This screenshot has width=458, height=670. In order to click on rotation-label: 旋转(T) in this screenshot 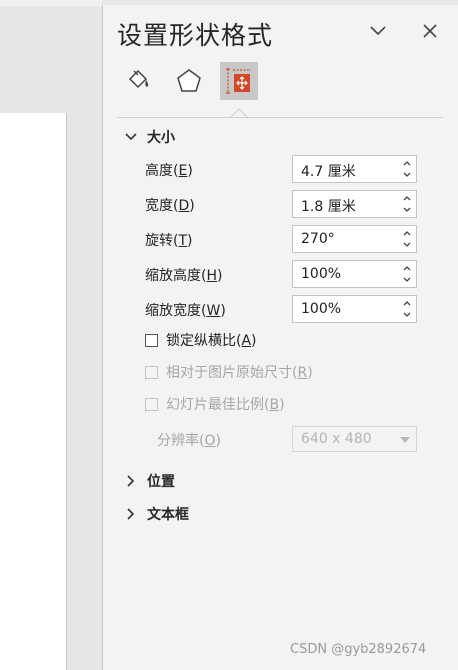, I will do `click(169, 241)`.